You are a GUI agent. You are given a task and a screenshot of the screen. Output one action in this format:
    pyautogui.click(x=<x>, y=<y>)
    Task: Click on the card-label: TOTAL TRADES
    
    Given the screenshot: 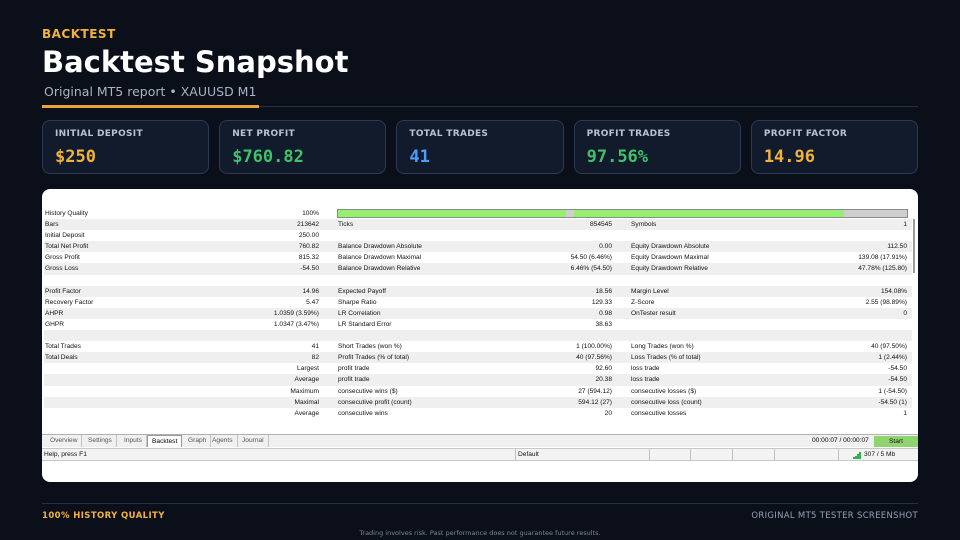 What is the action you would take?
    pyautogui.click(x=449, y=134)
    